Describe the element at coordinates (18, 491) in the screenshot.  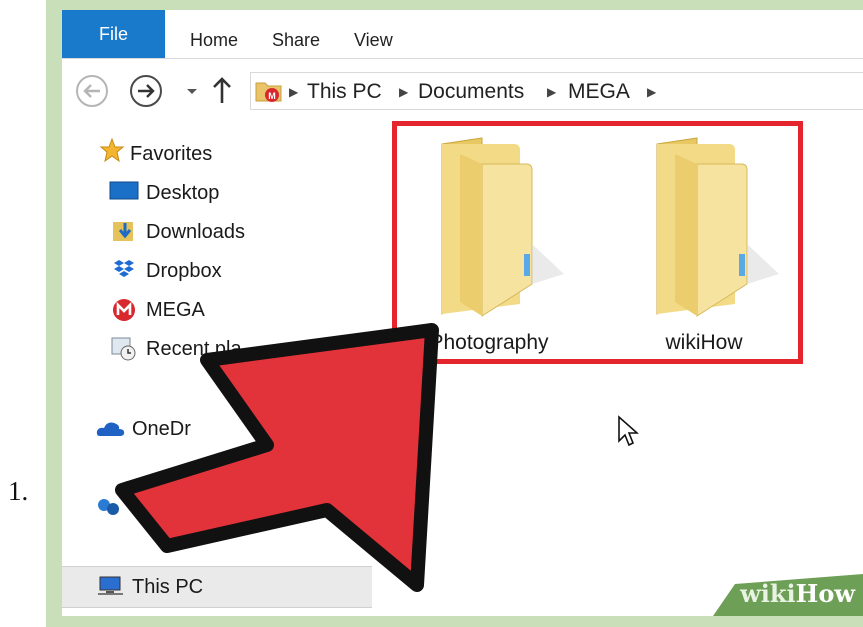
I see `list-number: 1.` at that location.